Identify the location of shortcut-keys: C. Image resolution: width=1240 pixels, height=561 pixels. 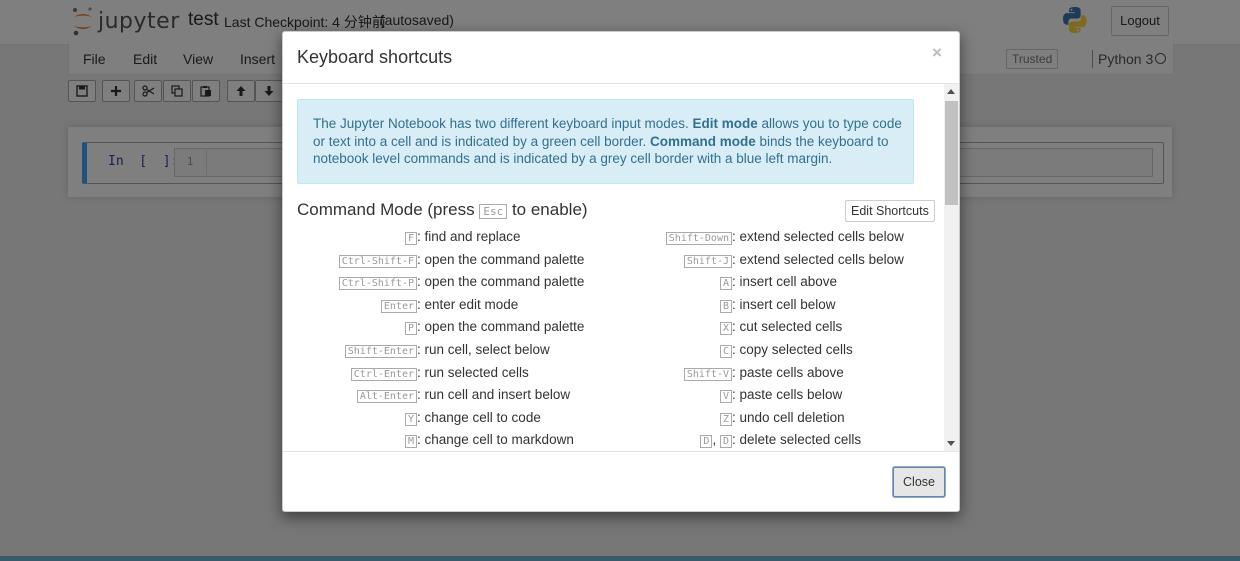
(725, 351).